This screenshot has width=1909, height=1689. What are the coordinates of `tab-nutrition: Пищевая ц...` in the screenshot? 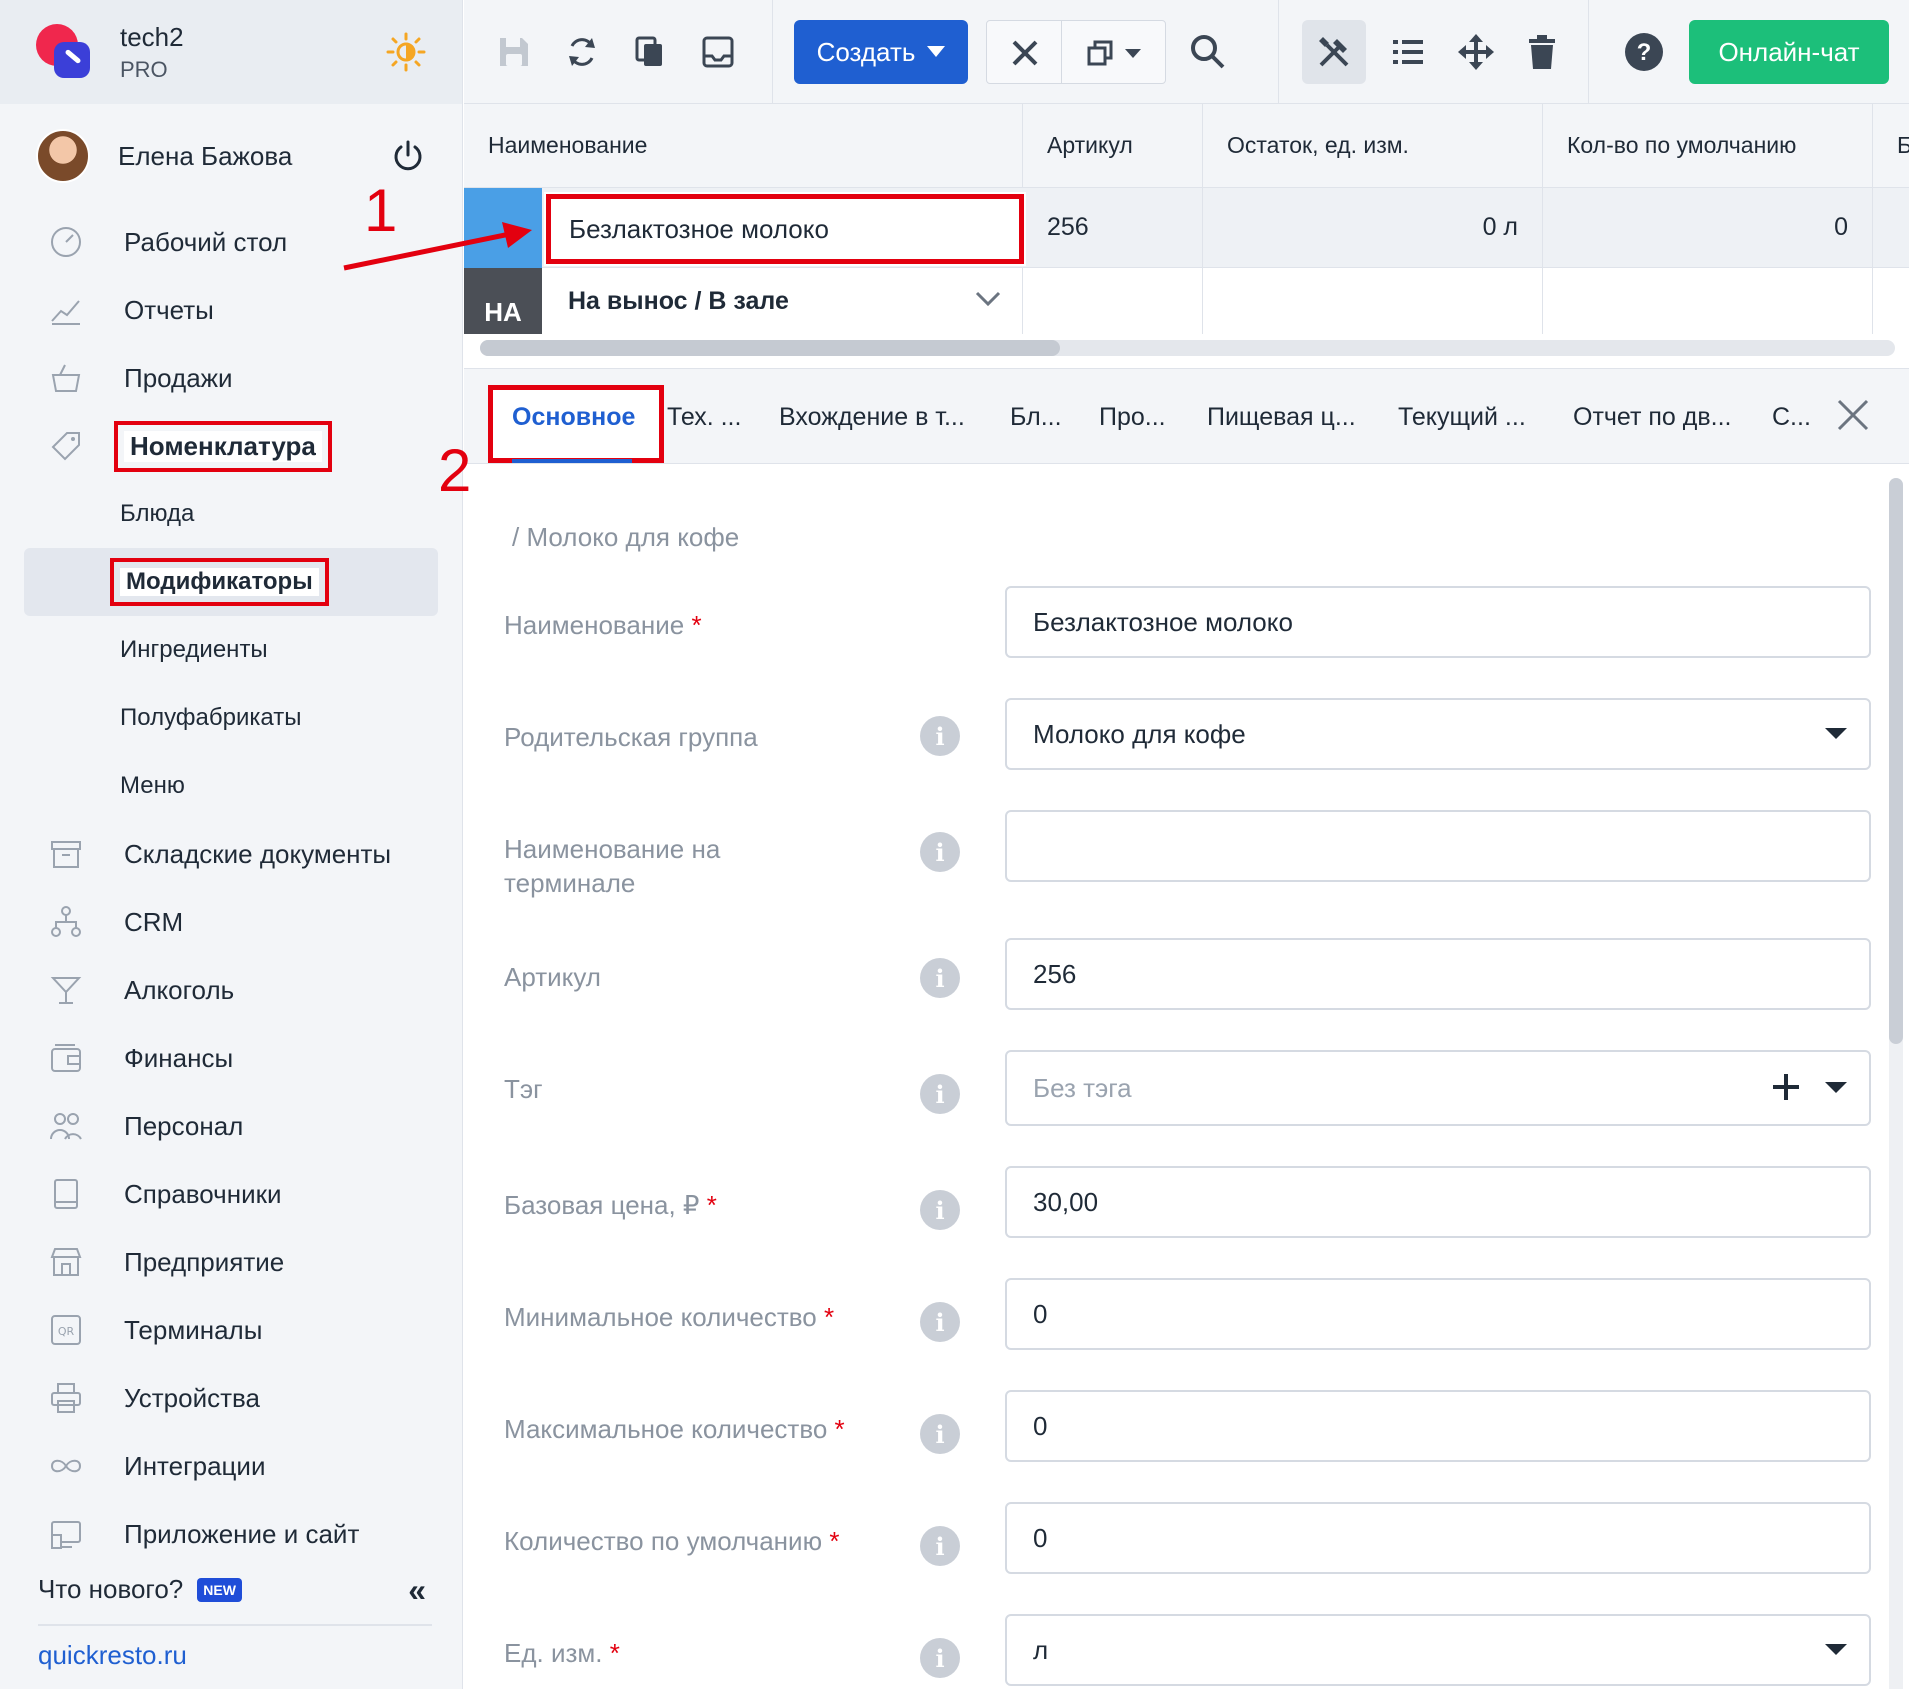 It's located at (1281, 417).